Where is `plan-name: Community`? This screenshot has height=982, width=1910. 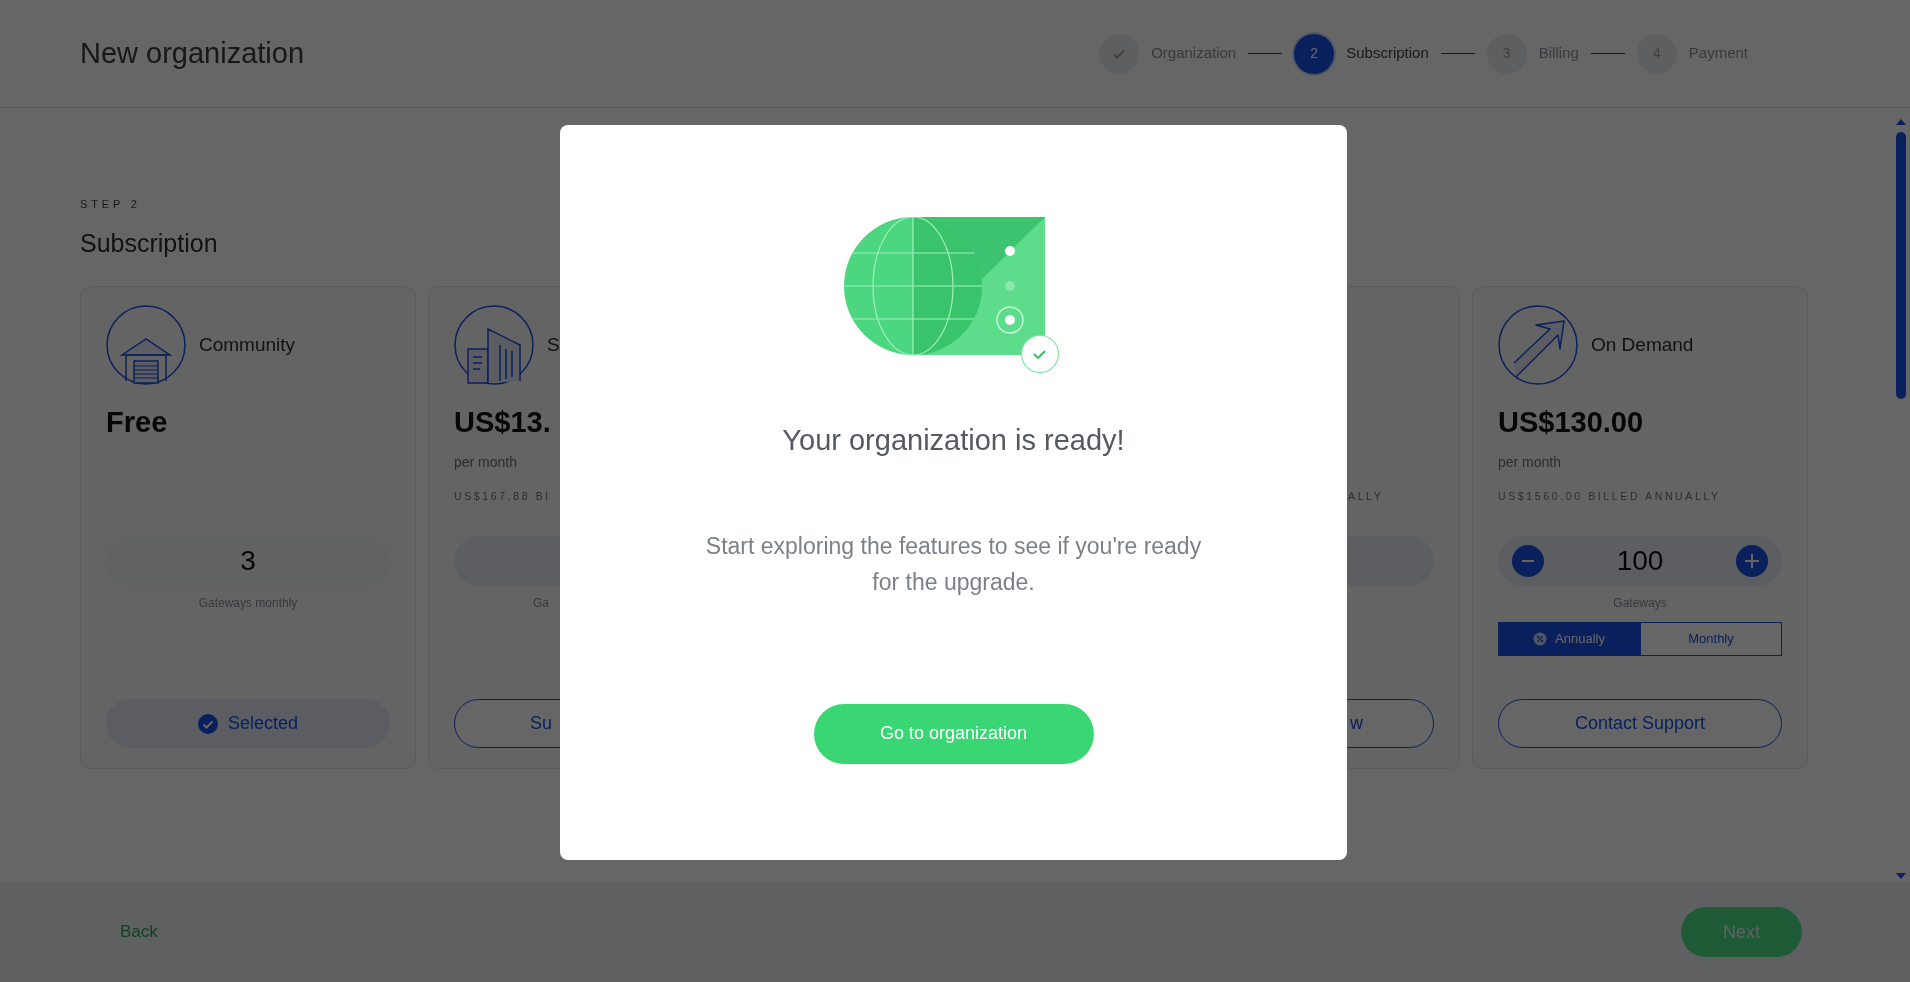 plan-name: Community is located at coordinates (247, 344).